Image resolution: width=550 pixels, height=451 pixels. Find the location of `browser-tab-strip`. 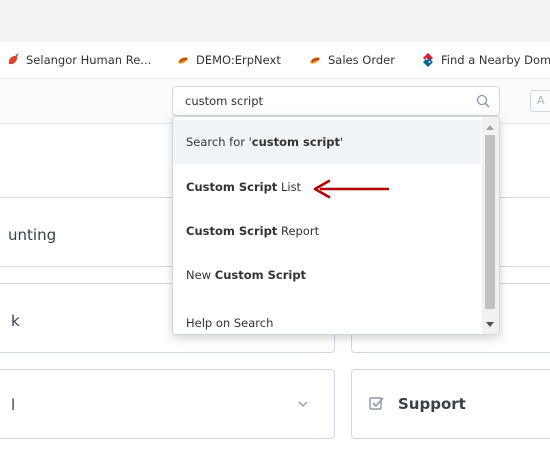

browser-tab-strip is located at coordinates (275, 21).